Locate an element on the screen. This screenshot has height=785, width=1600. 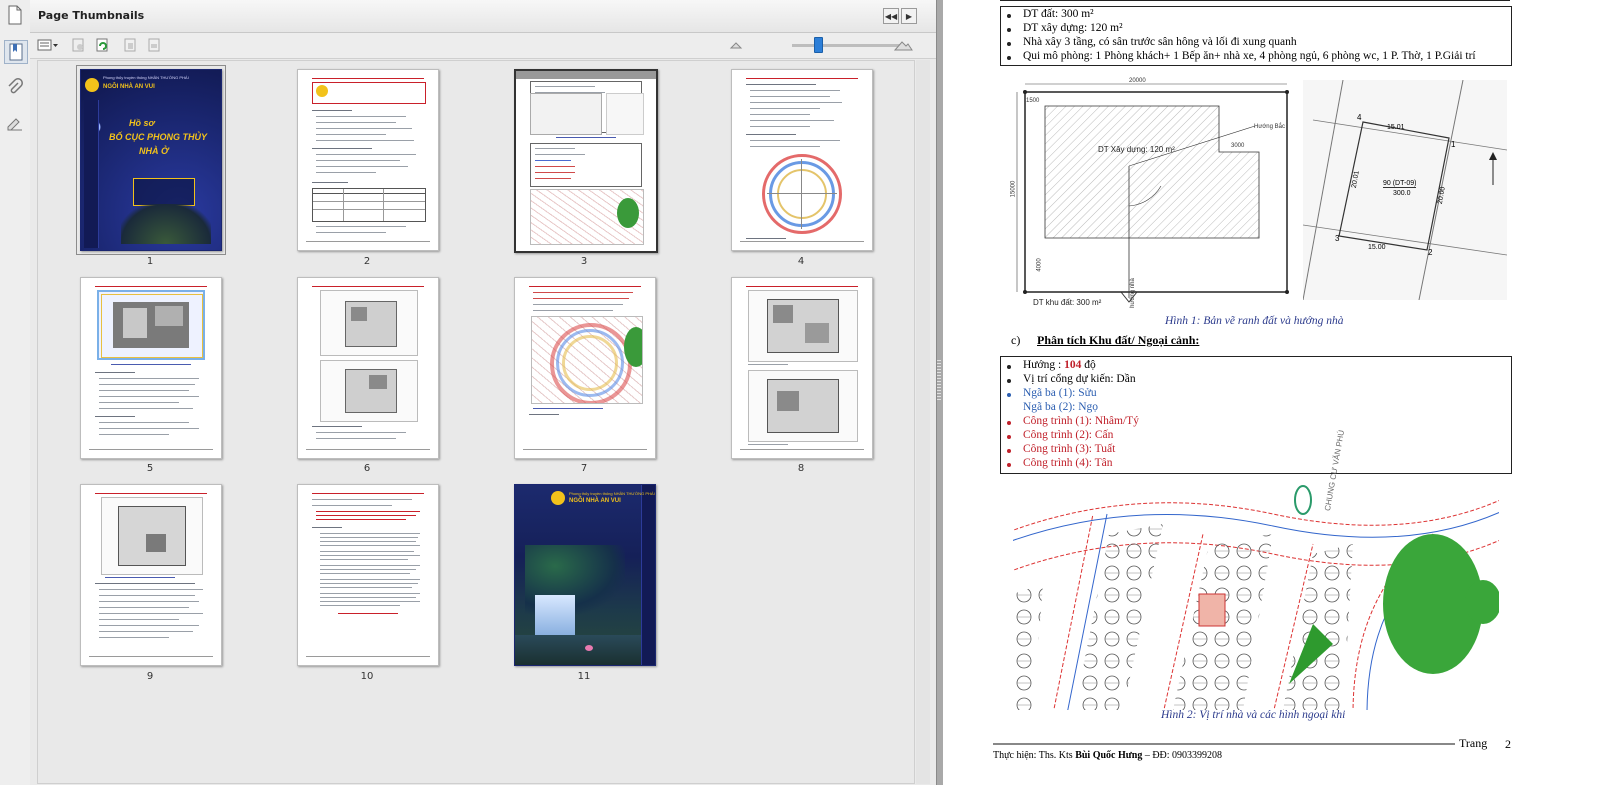
compass-chart-image is located at coordinates (802, 194).